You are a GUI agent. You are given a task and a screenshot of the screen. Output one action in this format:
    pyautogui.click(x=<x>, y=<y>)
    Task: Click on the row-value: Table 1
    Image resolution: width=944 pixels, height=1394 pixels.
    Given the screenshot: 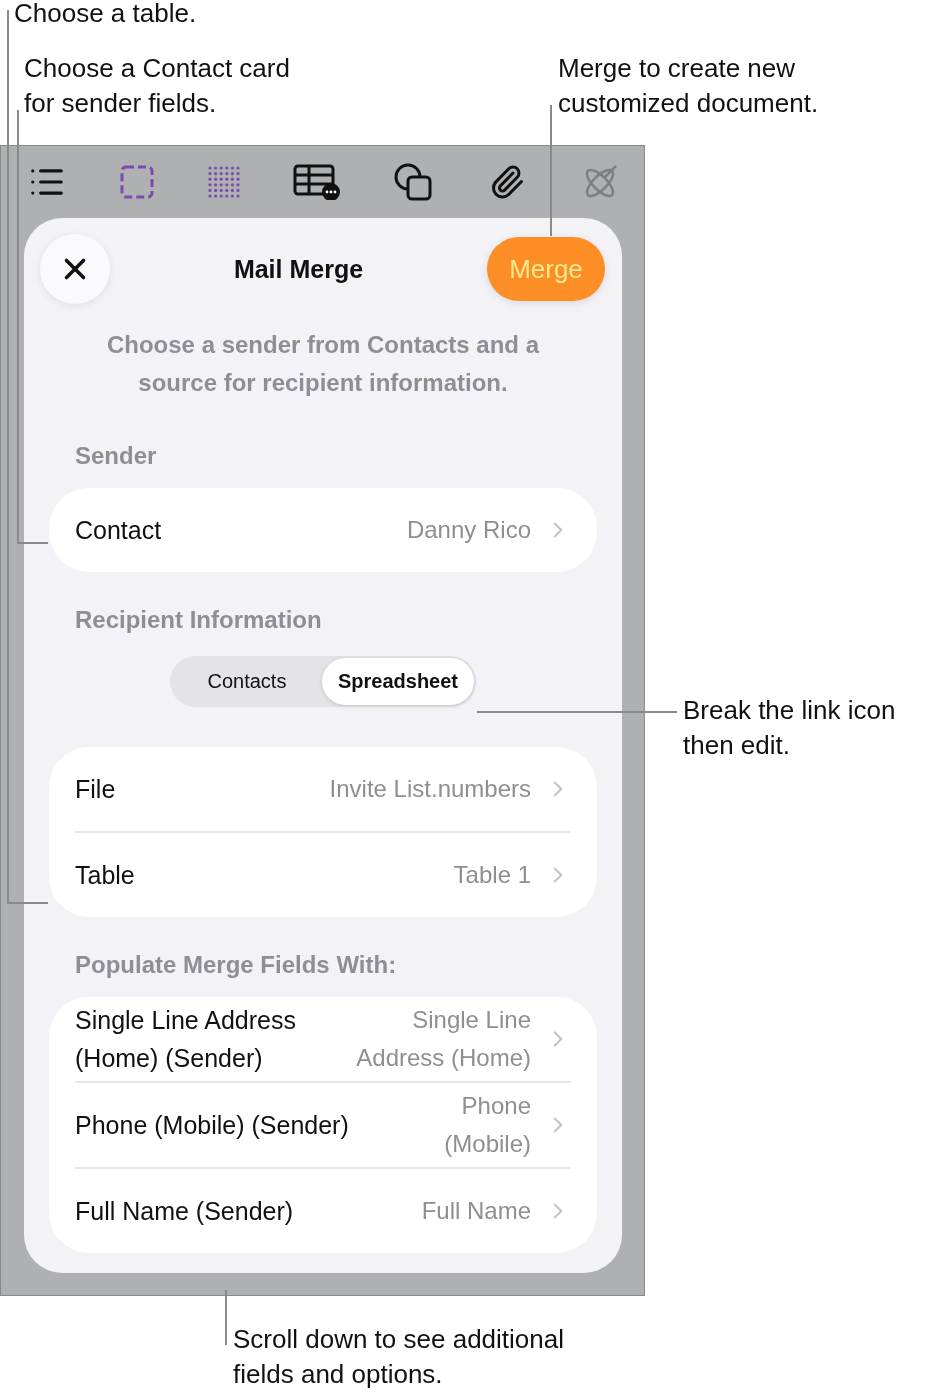 What is the action you would take?
    pyautogui.click(x=492, y=875)
    